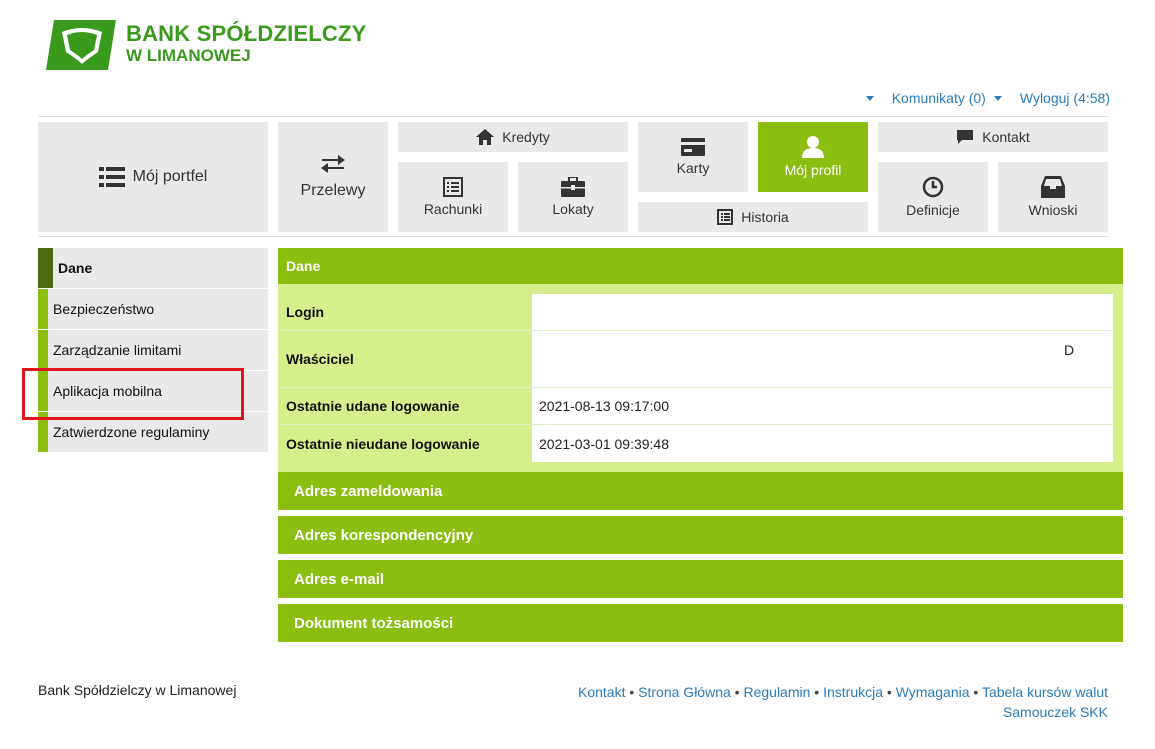 This screenshot has width=1155, height=749. What do you see at coordinates (573, 209) in the screenshot?
I see `nav-tile-deposits-label: Lokaty` at bounding box center [573, 209].